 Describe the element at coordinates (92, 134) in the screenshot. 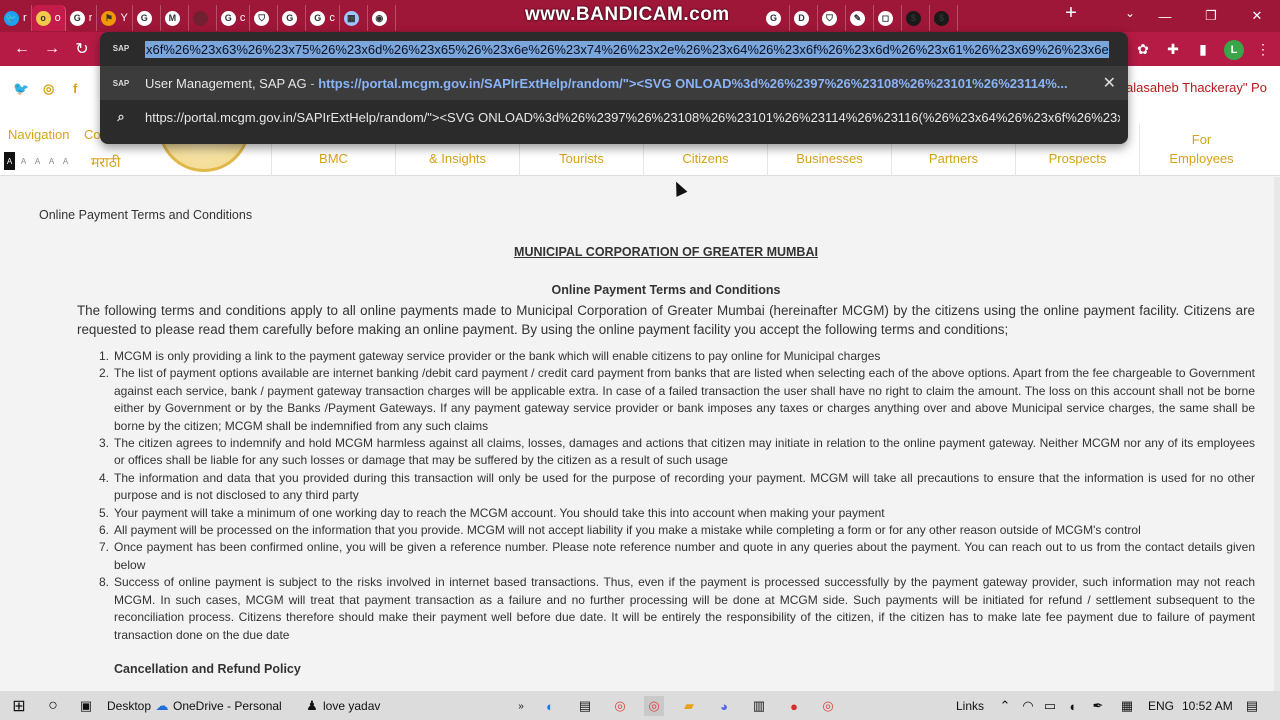

I see `contrast-link: Co` at that location.